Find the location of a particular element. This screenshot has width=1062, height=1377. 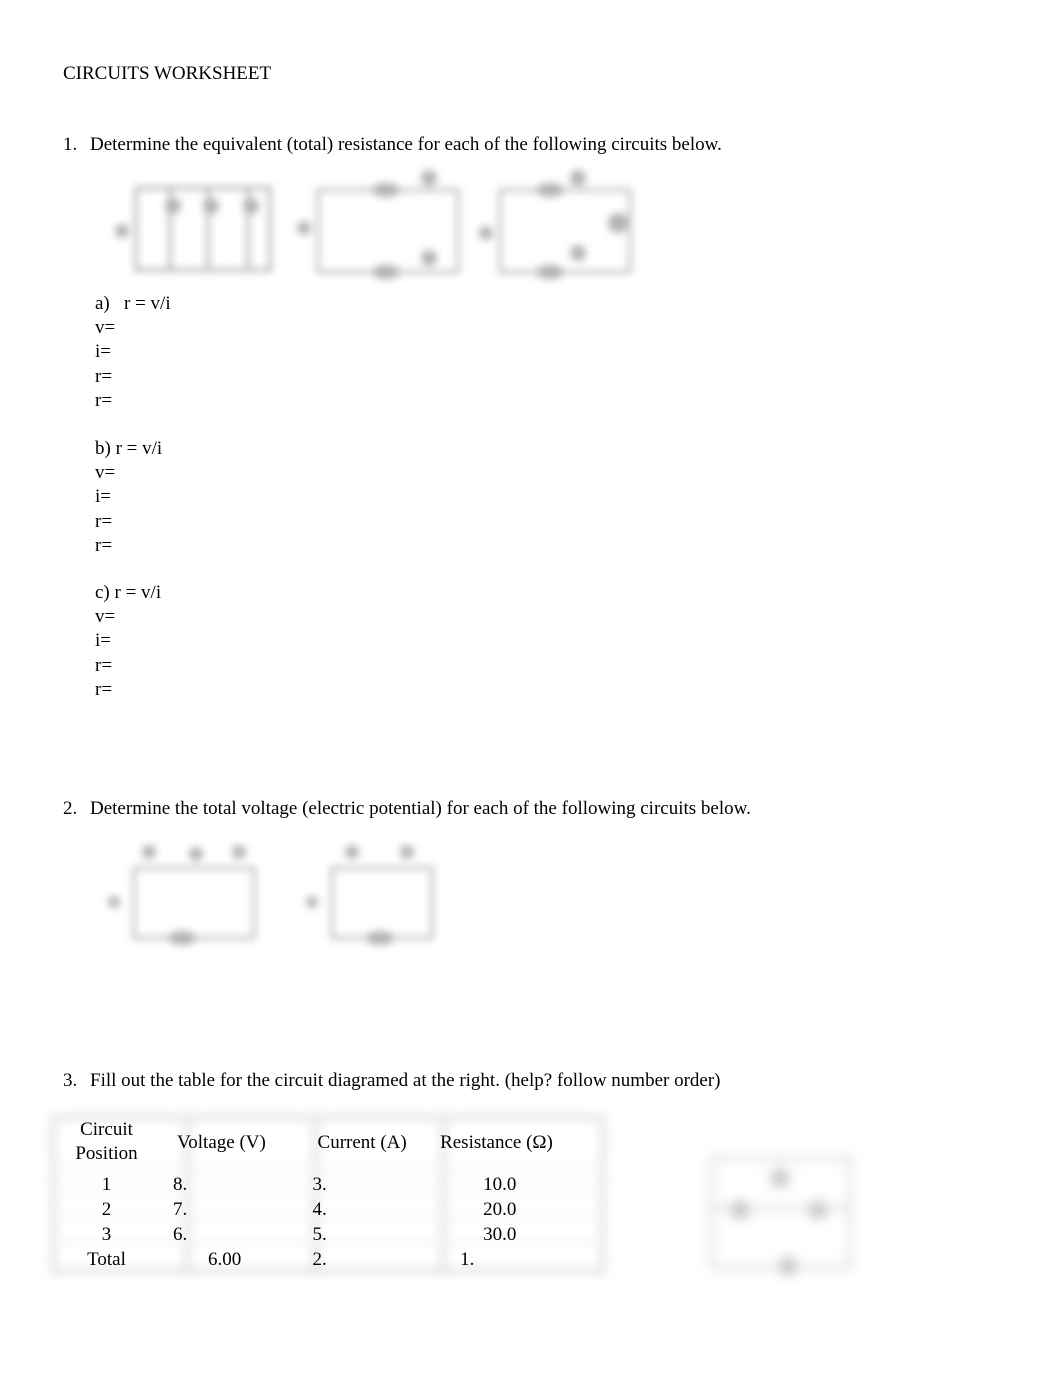

cell-current: 3. is located at coordinates (365, 1184).